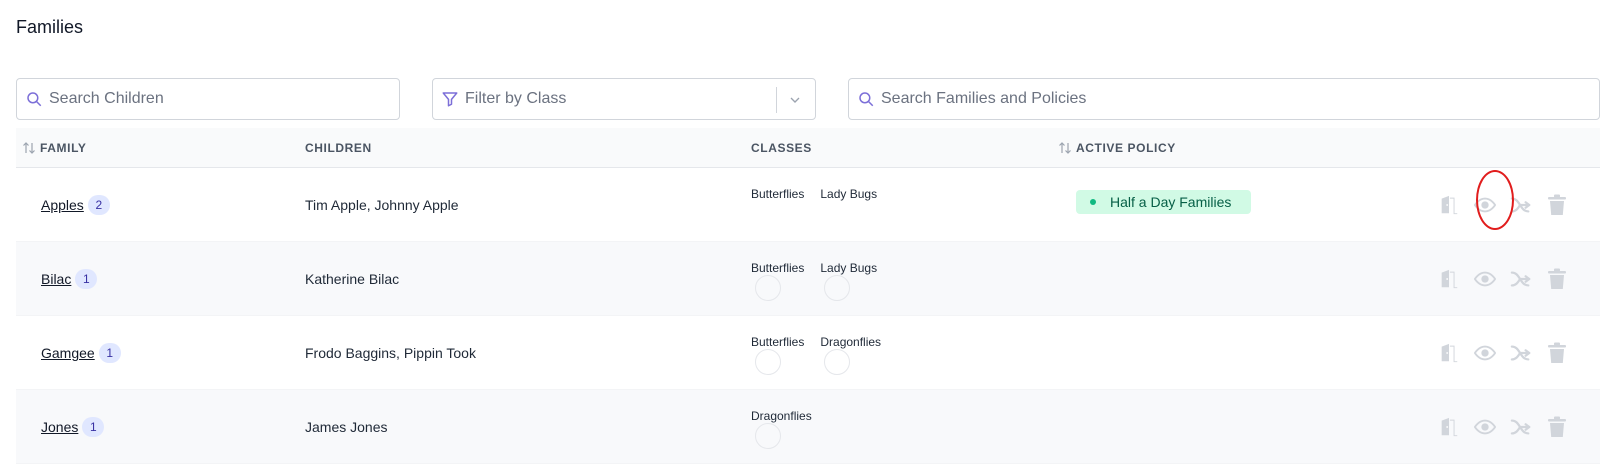 Image resolution: width=1613 pixels, height=468 pixels. I want to click on search-families-box, so click(1224, 99).